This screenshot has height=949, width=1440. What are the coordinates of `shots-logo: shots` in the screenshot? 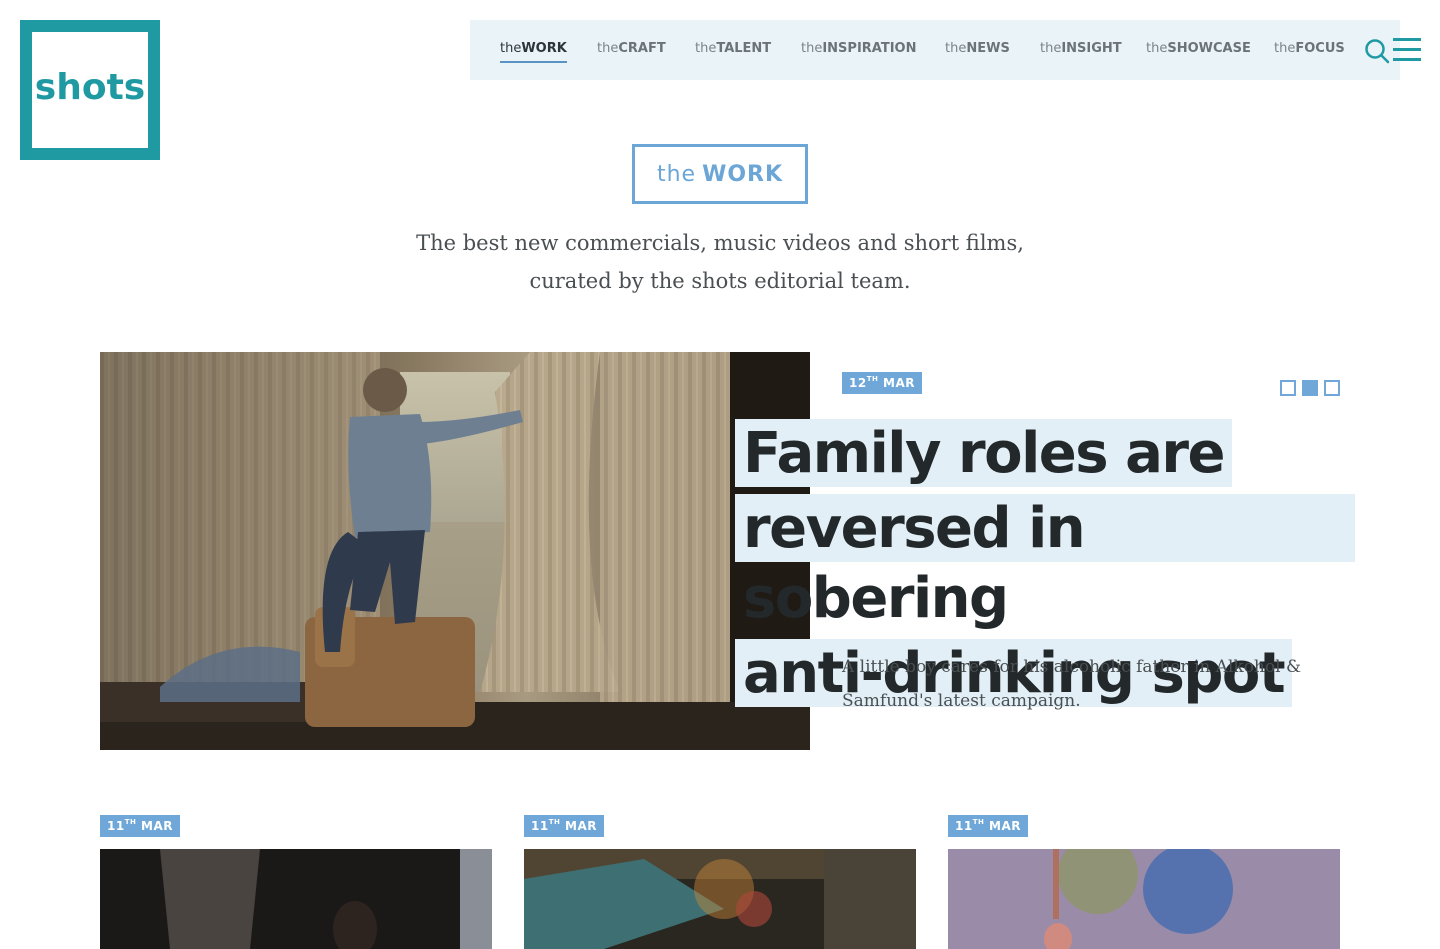 It's located at (90, 90).